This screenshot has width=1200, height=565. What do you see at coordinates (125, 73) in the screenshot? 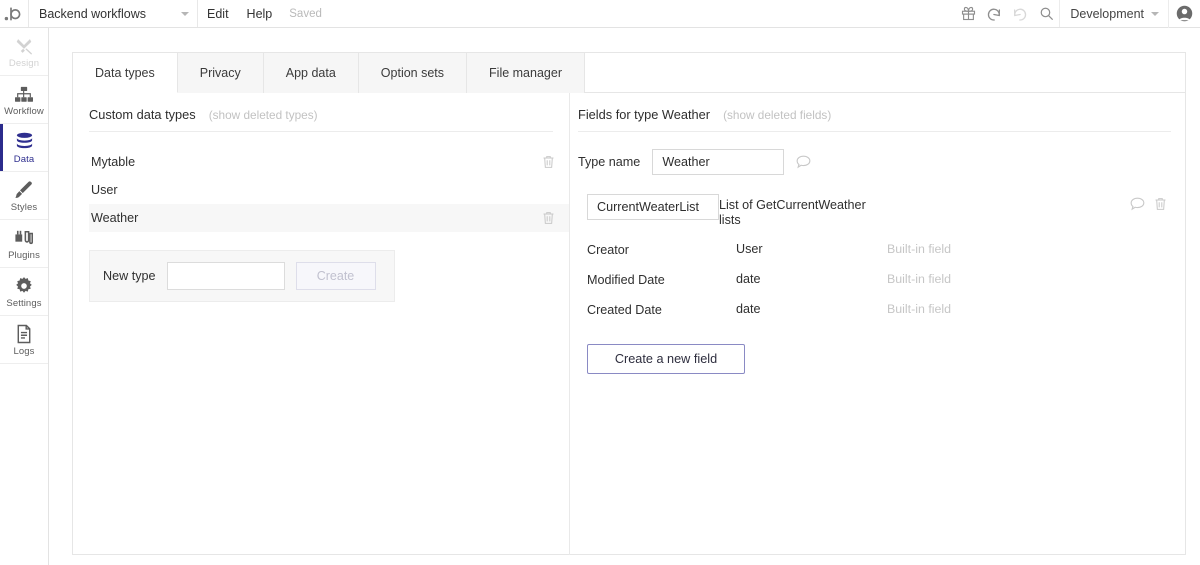
I see `tab-data-types: Data types` at bounding box center [125, 73].